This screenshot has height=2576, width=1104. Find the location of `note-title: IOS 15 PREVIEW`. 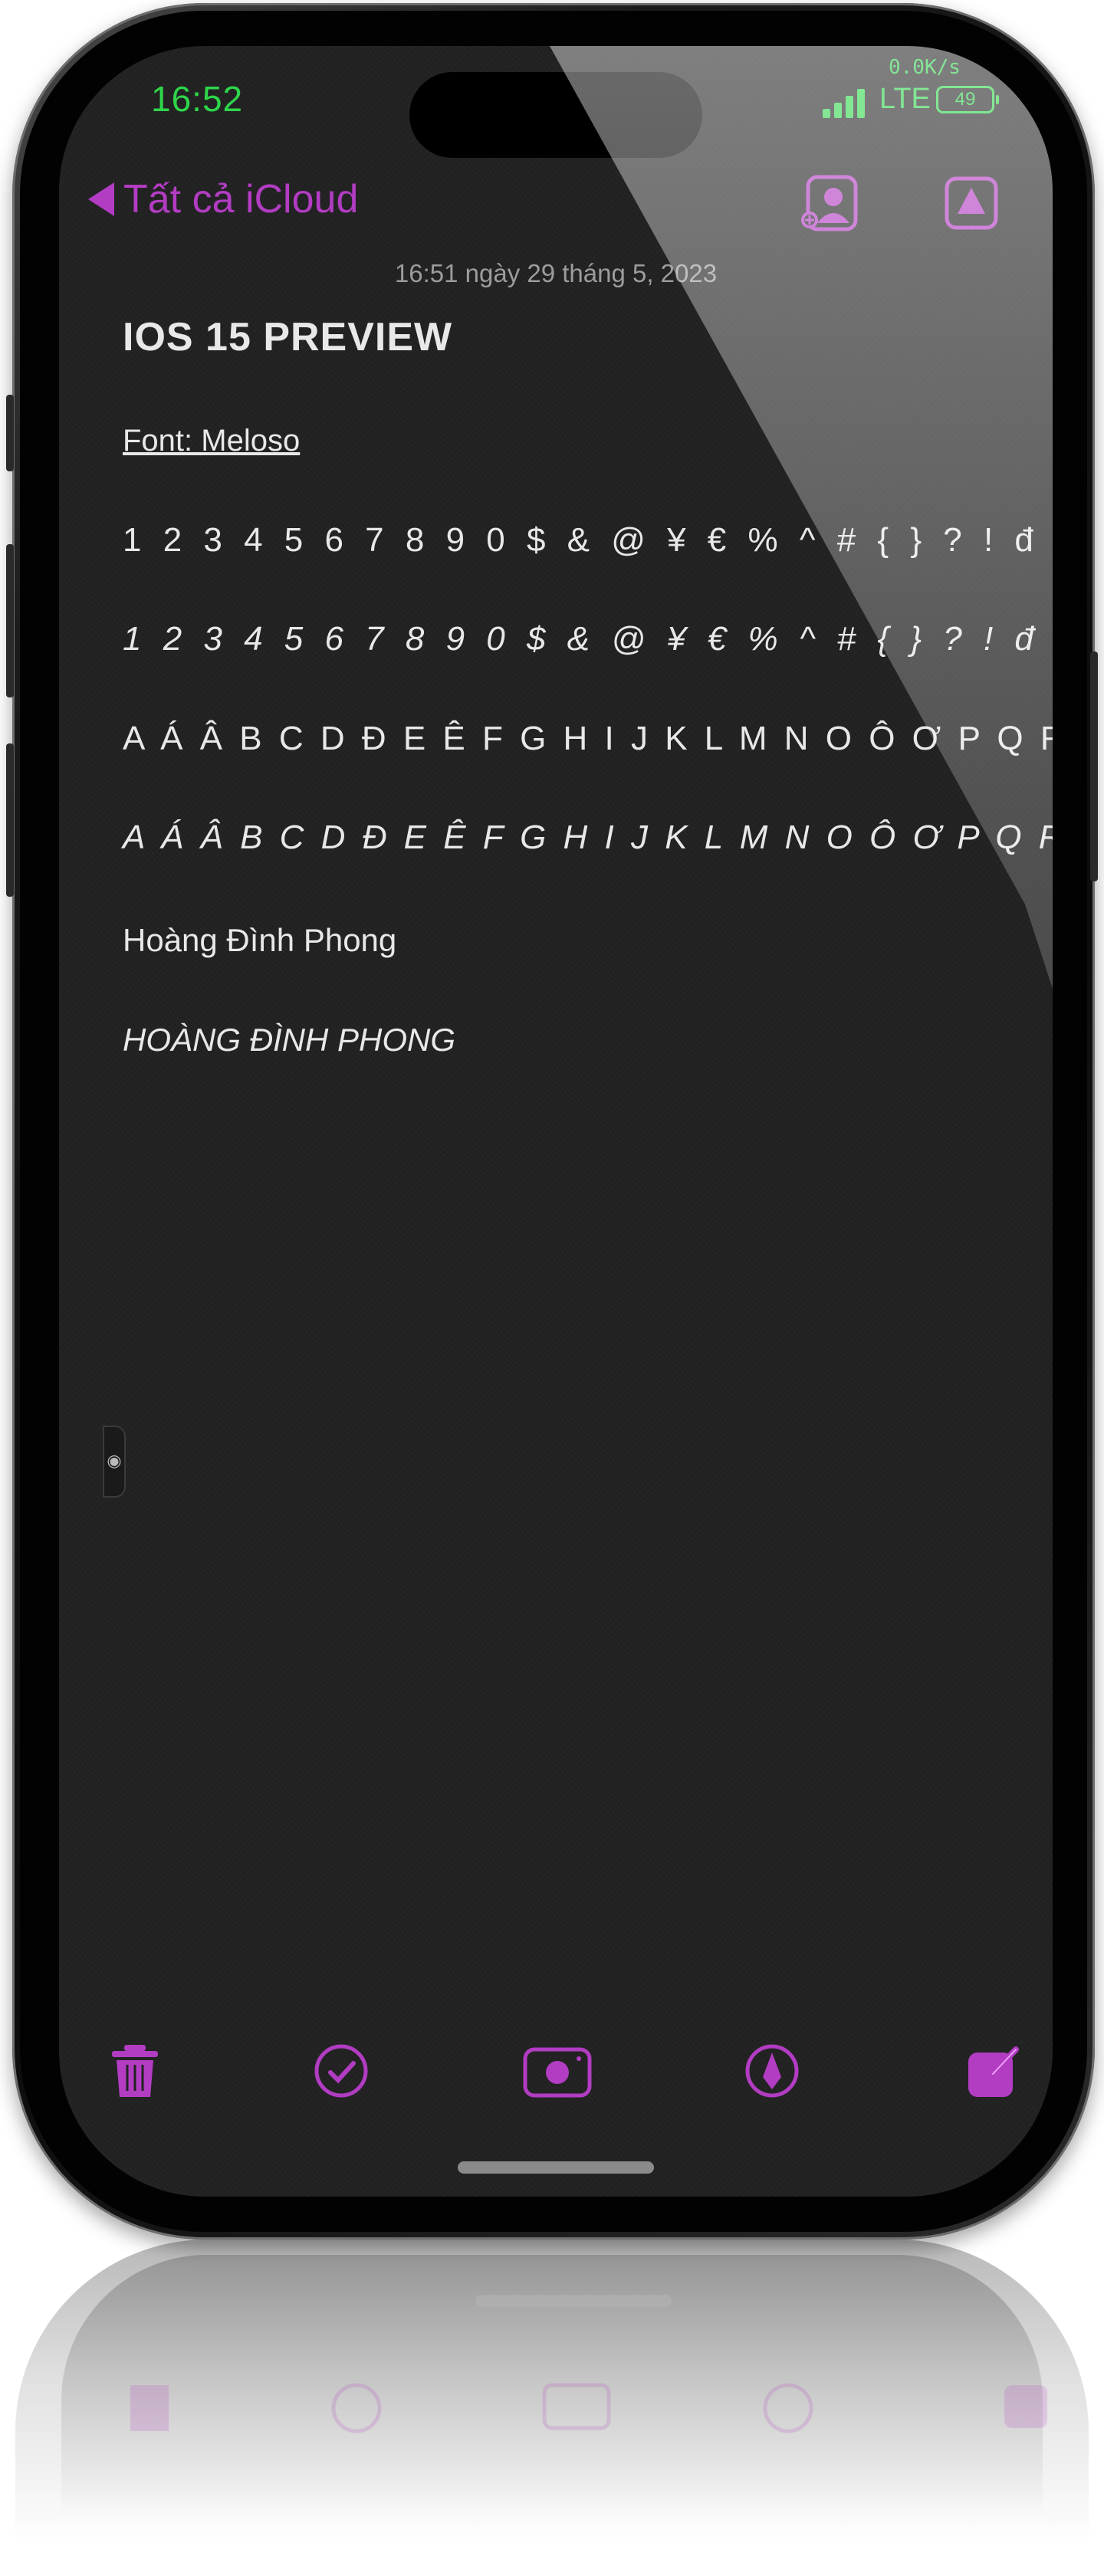

note-title: IOS 15 PREVIEW is located at coordinates (288, 337).